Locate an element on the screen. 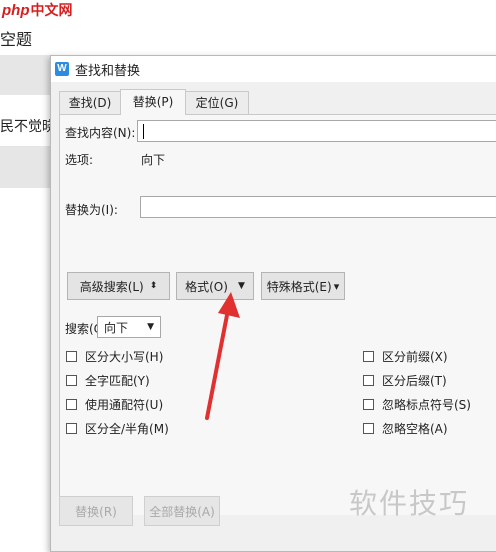 This screenshot has height=552, width=496. dialog-titlebar: W 查找和替换 is located at coordinates (273, 69).